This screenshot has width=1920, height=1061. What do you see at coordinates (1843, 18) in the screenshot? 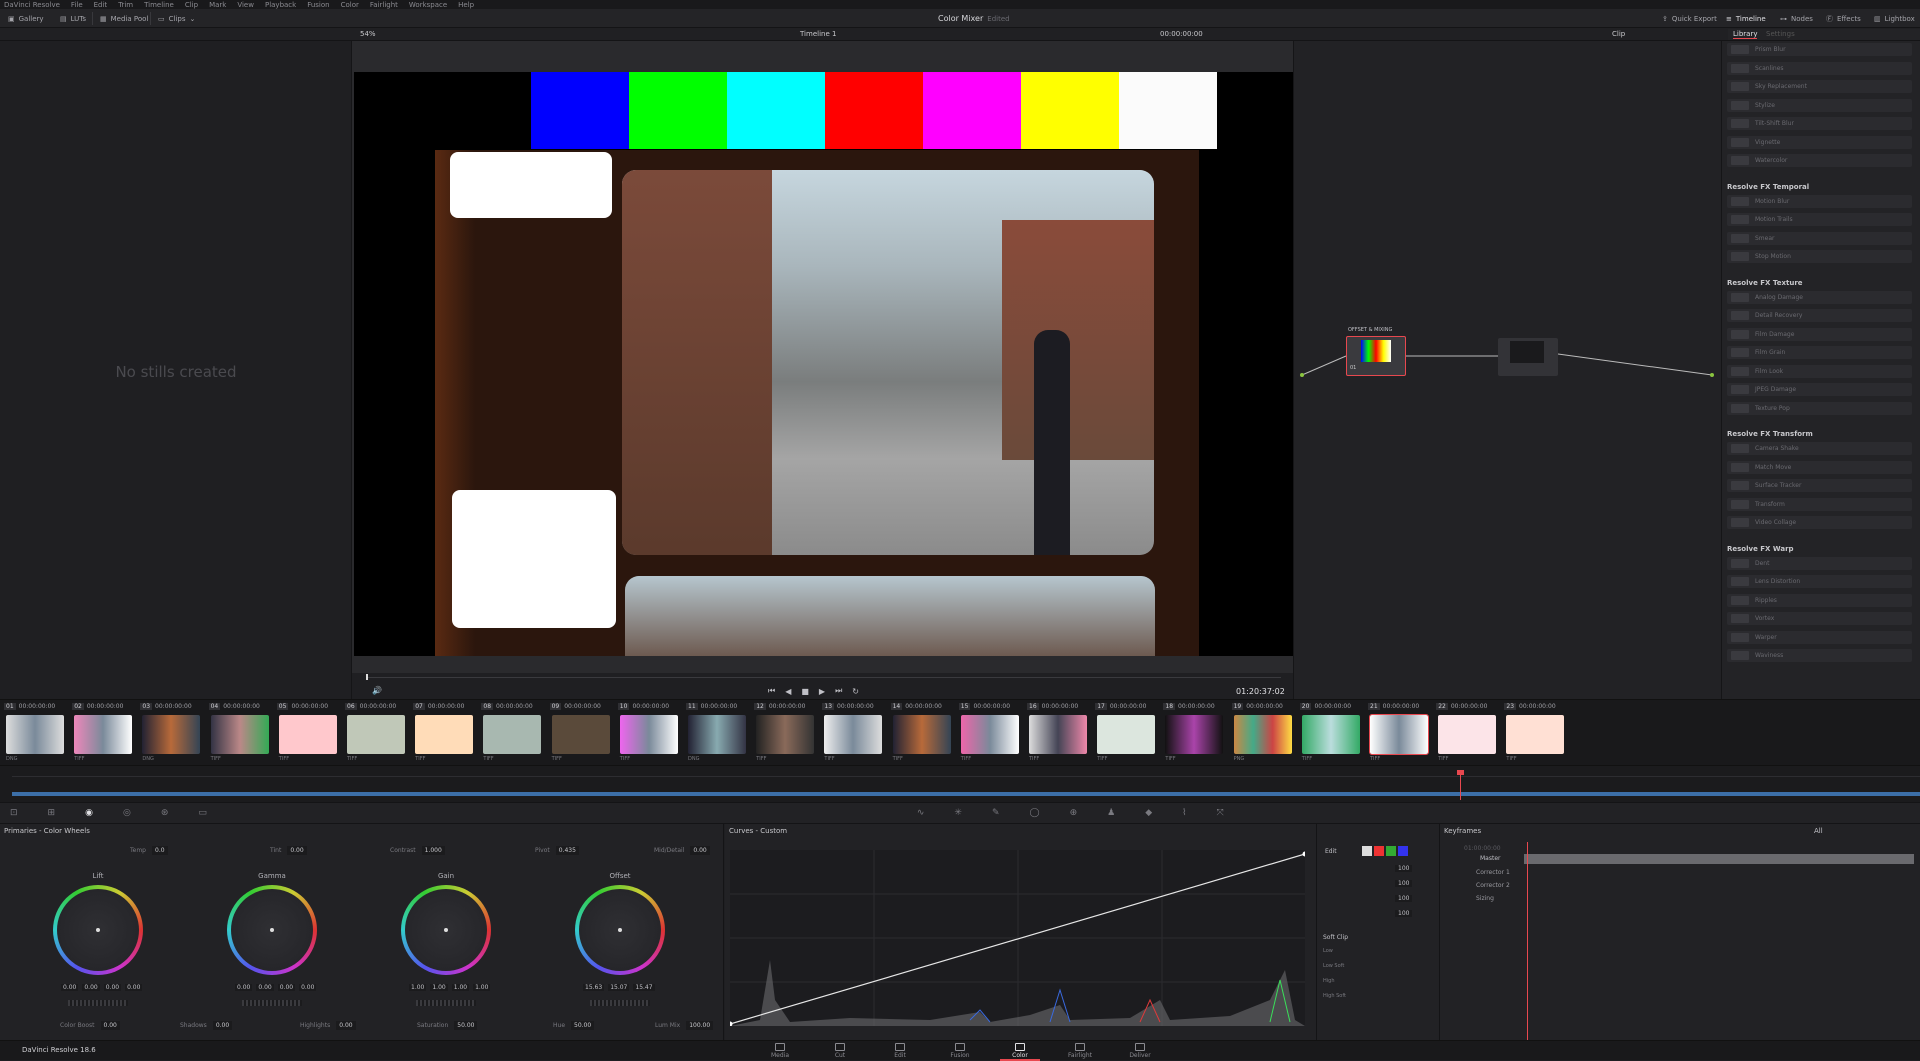
I see `effects-toggle: Ⓕ Effects` at bounding box center [1843, 18].